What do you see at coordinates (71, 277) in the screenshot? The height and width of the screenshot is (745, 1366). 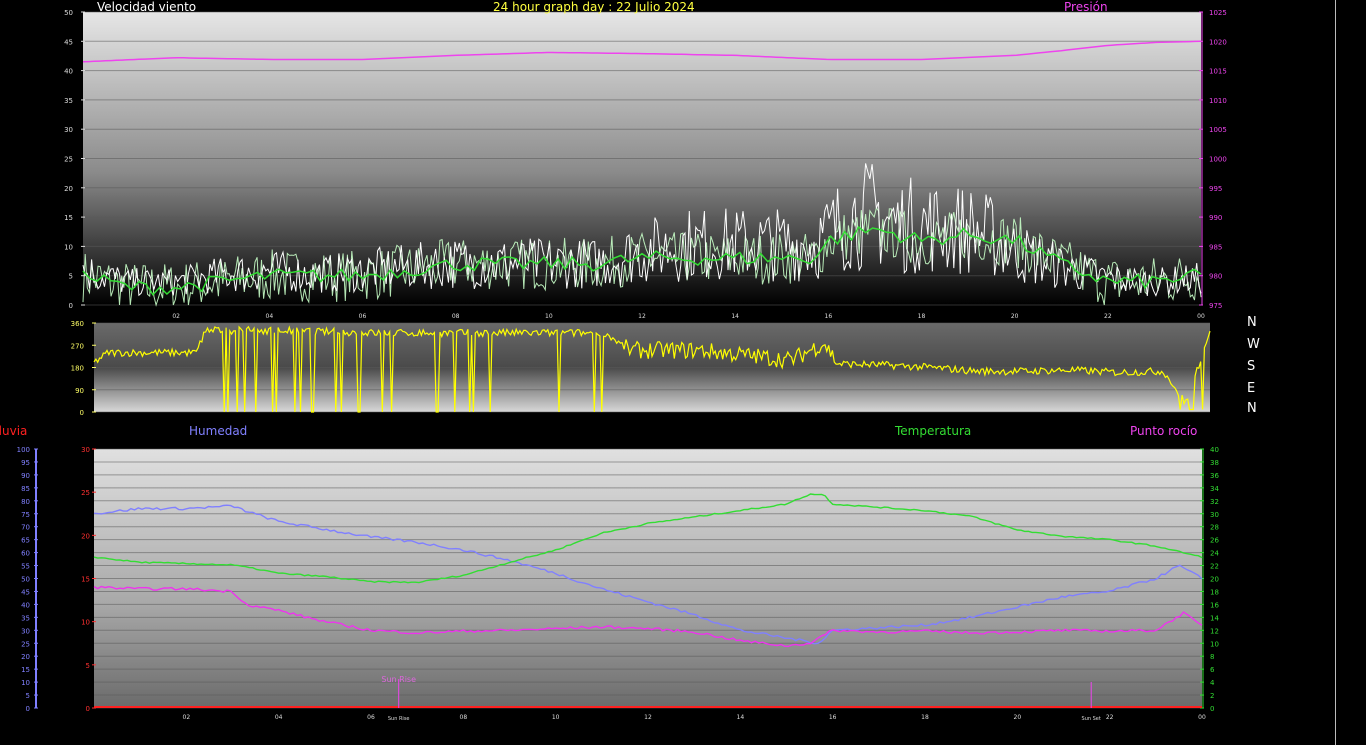 I see `wind-speed-tick-label: 5` at bounding box center [71, 277].